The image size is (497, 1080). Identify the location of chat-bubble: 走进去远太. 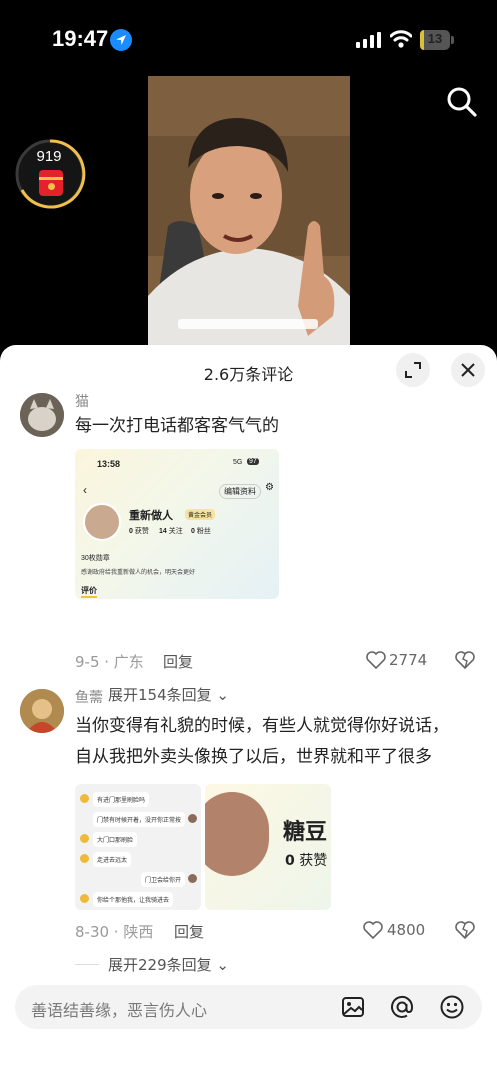
(112, 859).